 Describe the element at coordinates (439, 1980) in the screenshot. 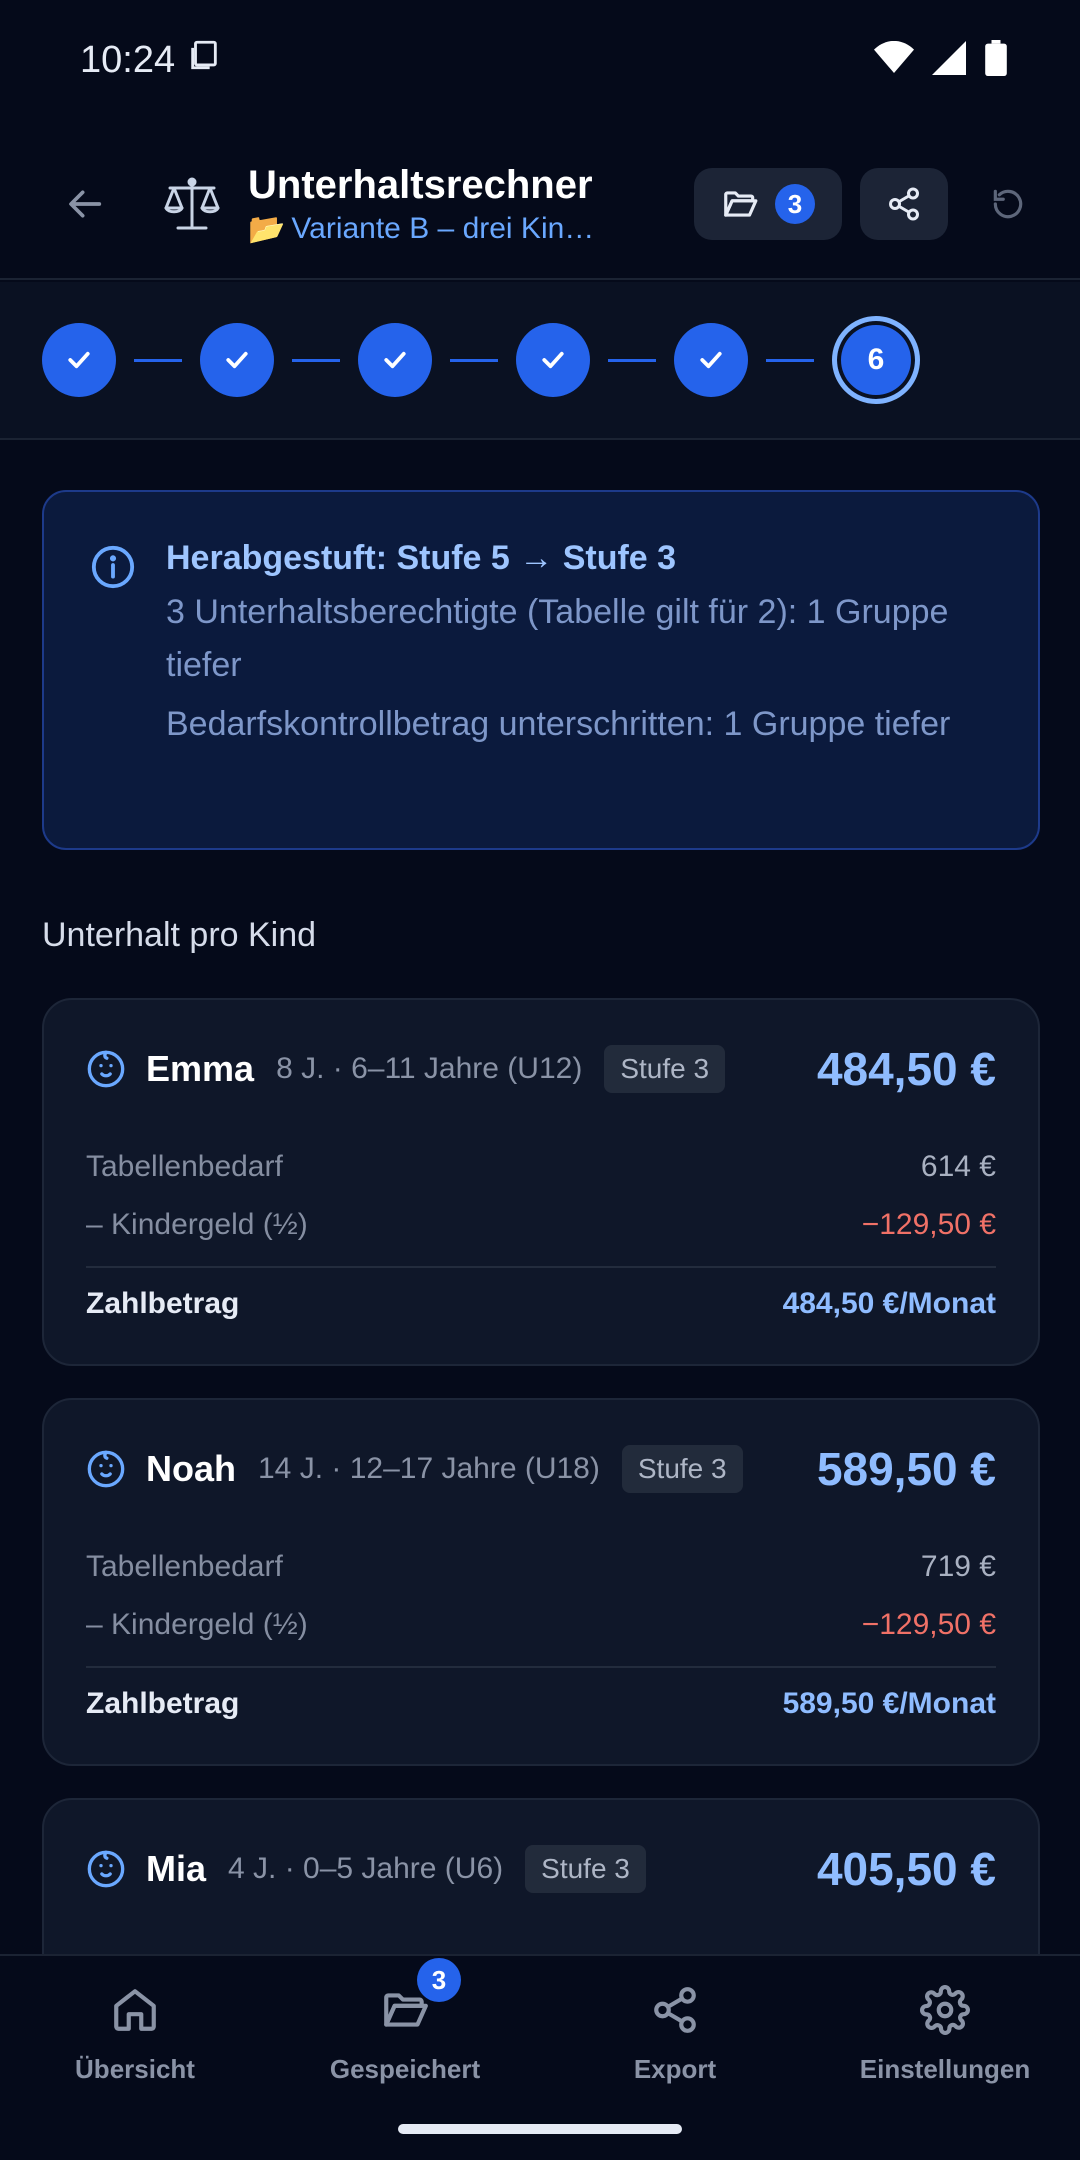

I see `saved-nav-badge: 3` at that location.